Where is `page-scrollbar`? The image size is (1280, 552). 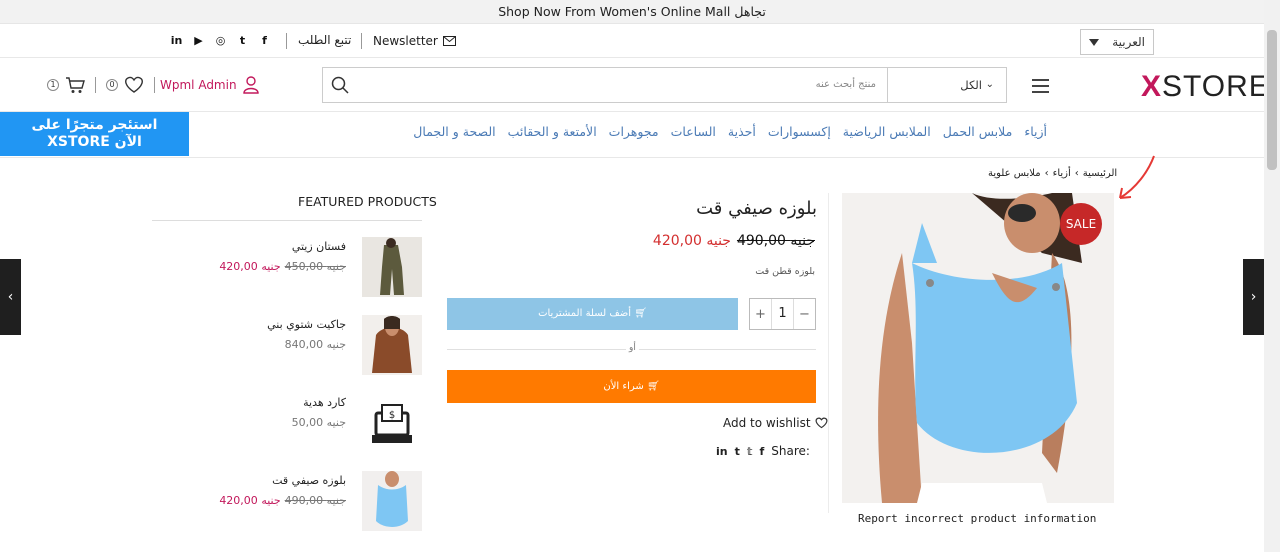 page-scrollbar is located at coordinates (1272, 276).